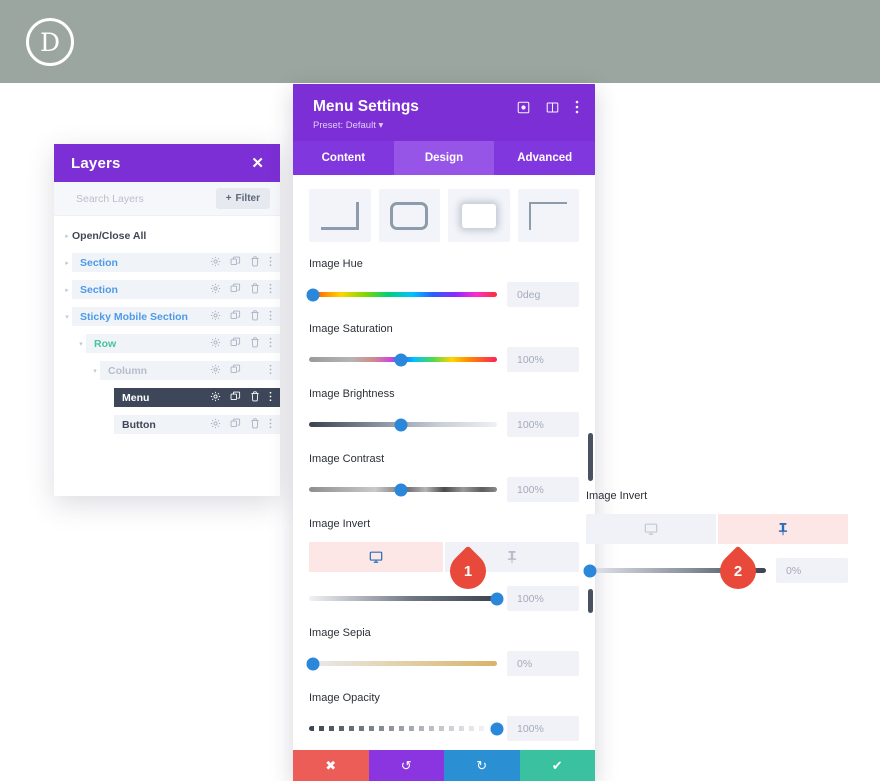 The height and width of the screenshot is (781, 880). Describe the element at coordinates (543, 598) in the screenshot. I see `image-invert-value: 100%` at that location.